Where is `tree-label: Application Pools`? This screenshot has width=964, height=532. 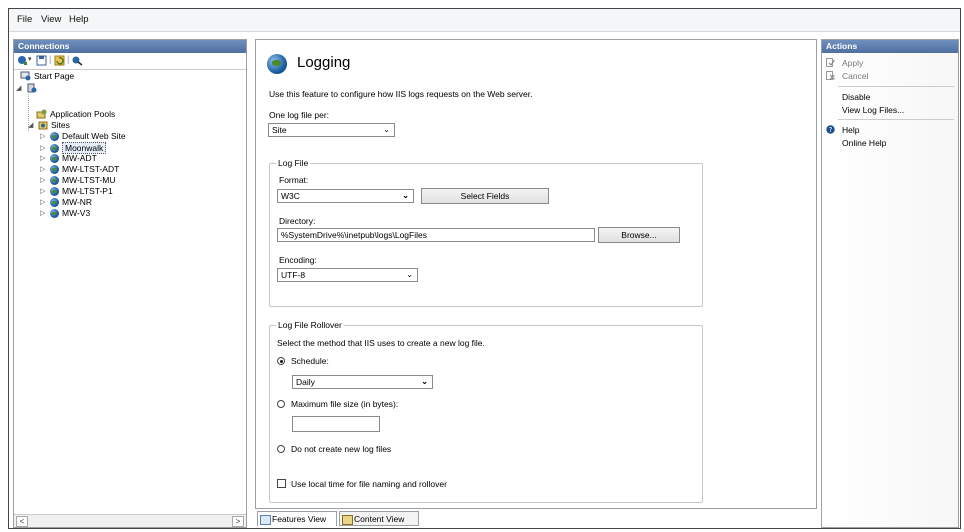 tree-label: Application Pools is located at coordinates (83, 114).